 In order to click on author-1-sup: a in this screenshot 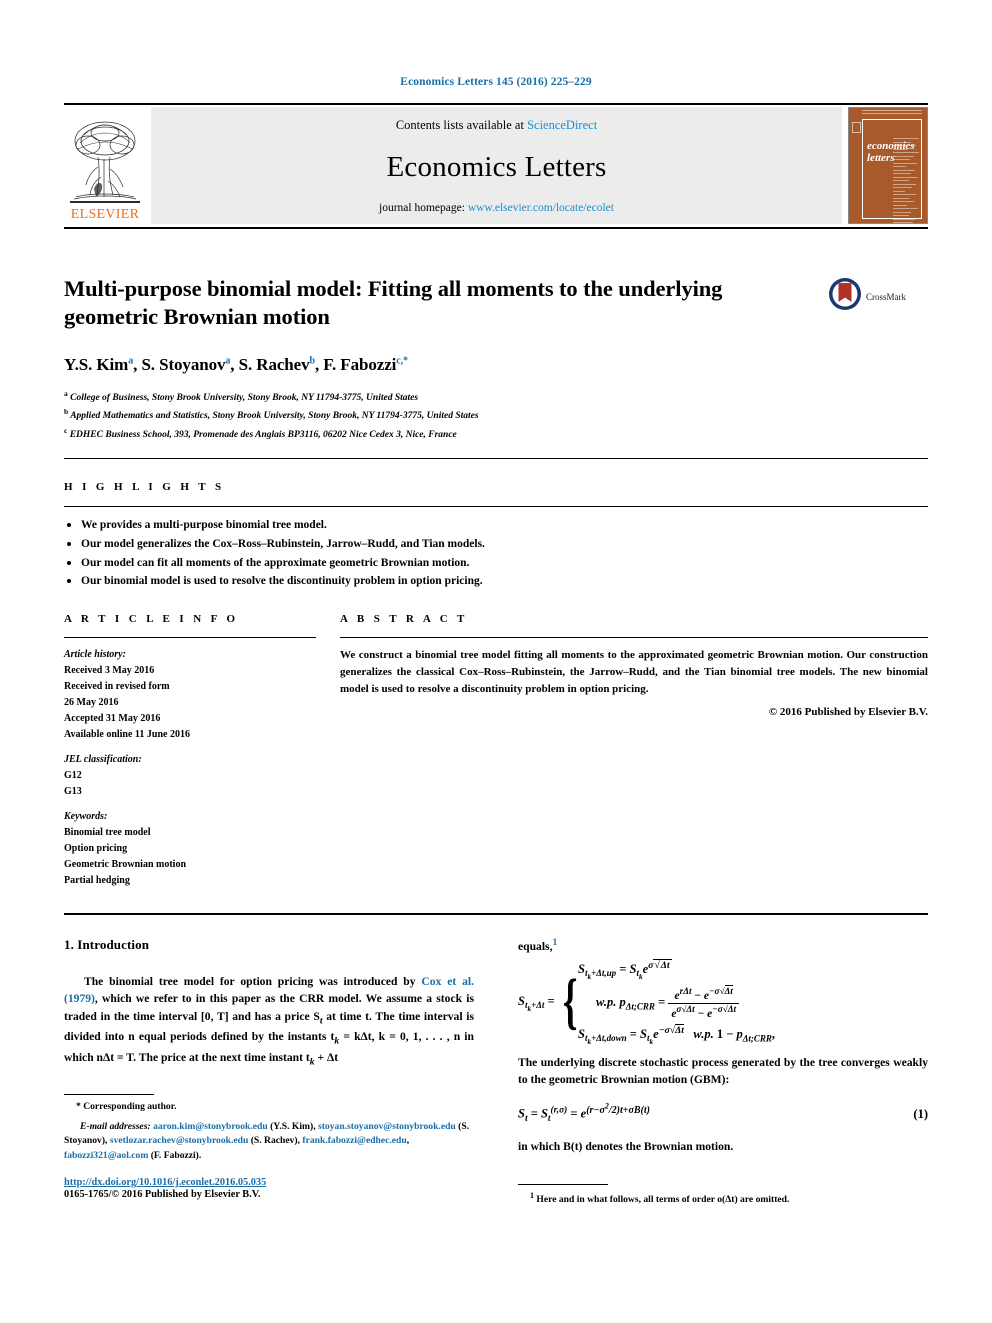, I will do `click(227, 360)`.